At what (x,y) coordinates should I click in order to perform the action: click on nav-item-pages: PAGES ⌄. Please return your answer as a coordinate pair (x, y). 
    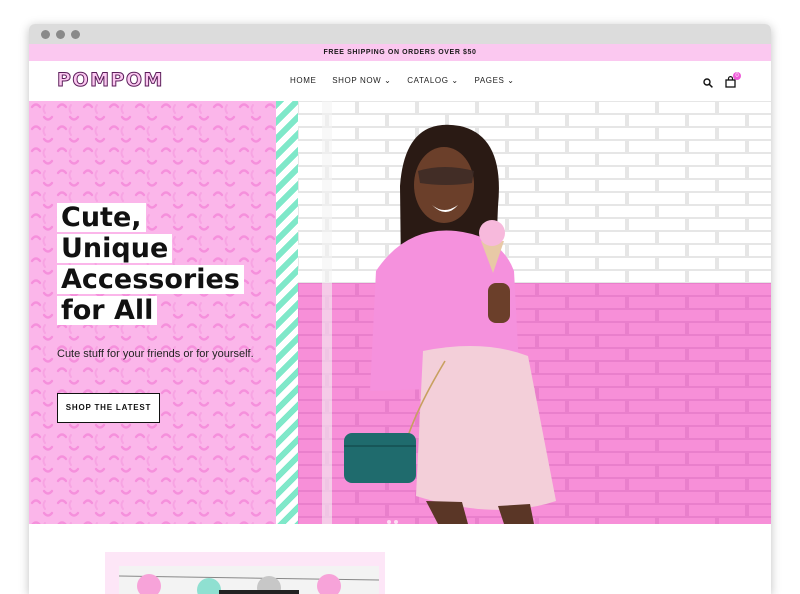
    Looking at the image, I should click on (495, 80).